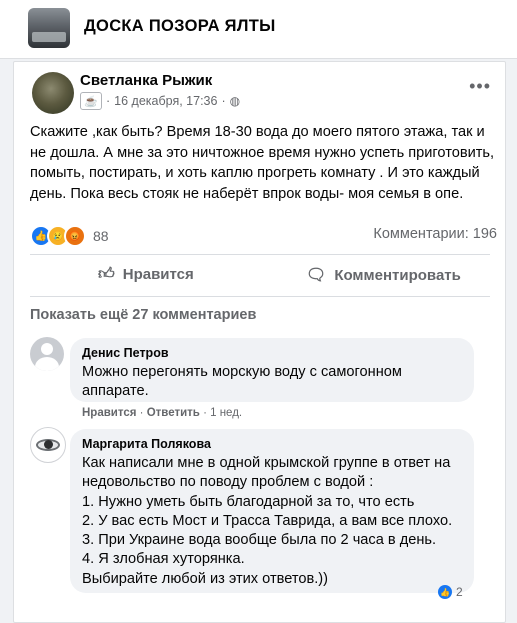 Image resolution: width=517 pixels, height=623 pixels. Describe the element at coordinates (435, 234) in the screenshot. I see `comments-count: Комментарии: 196` at that location.